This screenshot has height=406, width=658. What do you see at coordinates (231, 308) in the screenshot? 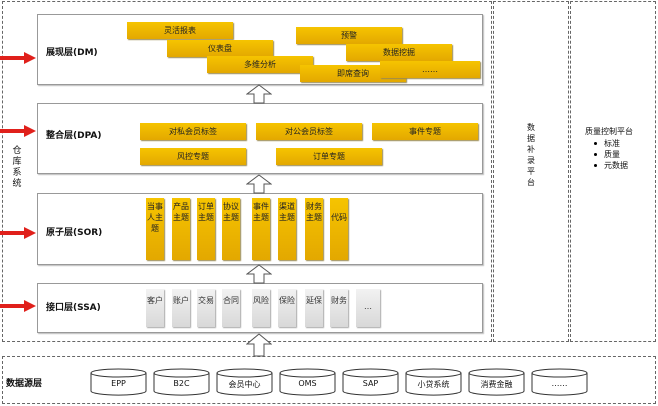
I see `ssa-tag: 合同` at bounding box center [231, 308].